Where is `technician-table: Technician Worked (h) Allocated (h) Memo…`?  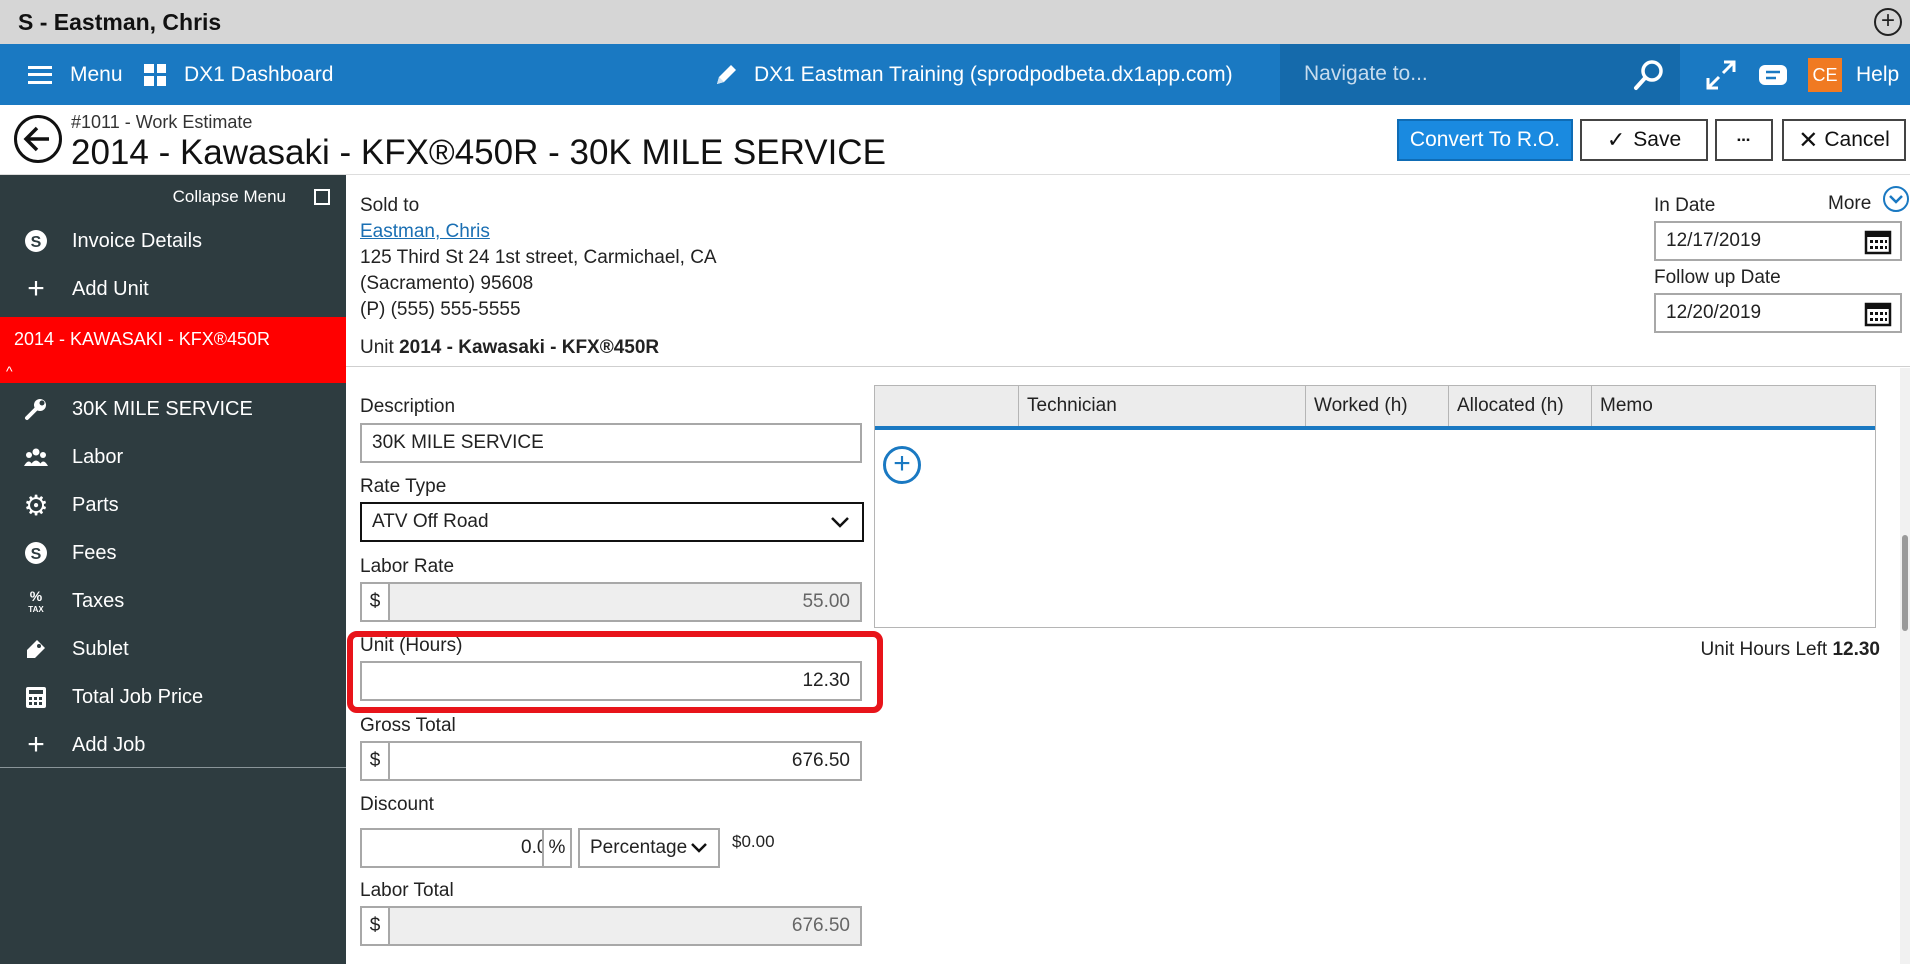
technician-table: Technician Worked (h) Allocated (h) Memo… is located at coordinates (1375, 506).